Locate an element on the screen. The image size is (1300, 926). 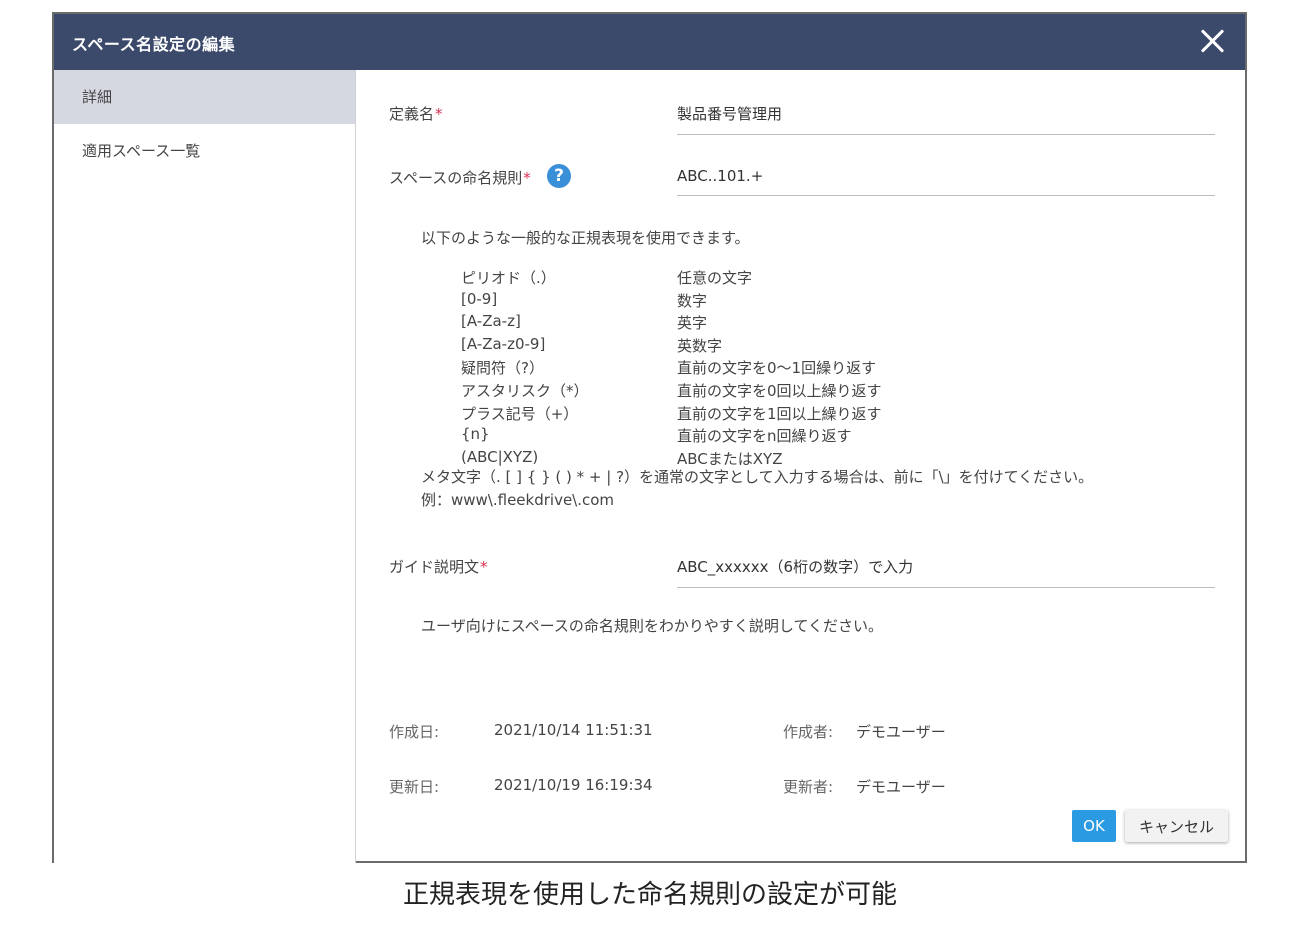
guide-text-label-text: ガイド説明文 is located at coordinates (434, 567).